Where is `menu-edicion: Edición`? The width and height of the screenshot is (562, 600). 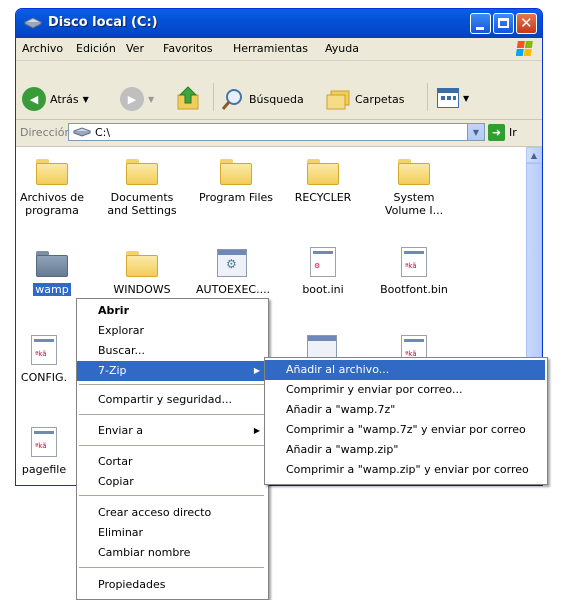
menu-edicion: Edición is located at coordinates (96, 48).